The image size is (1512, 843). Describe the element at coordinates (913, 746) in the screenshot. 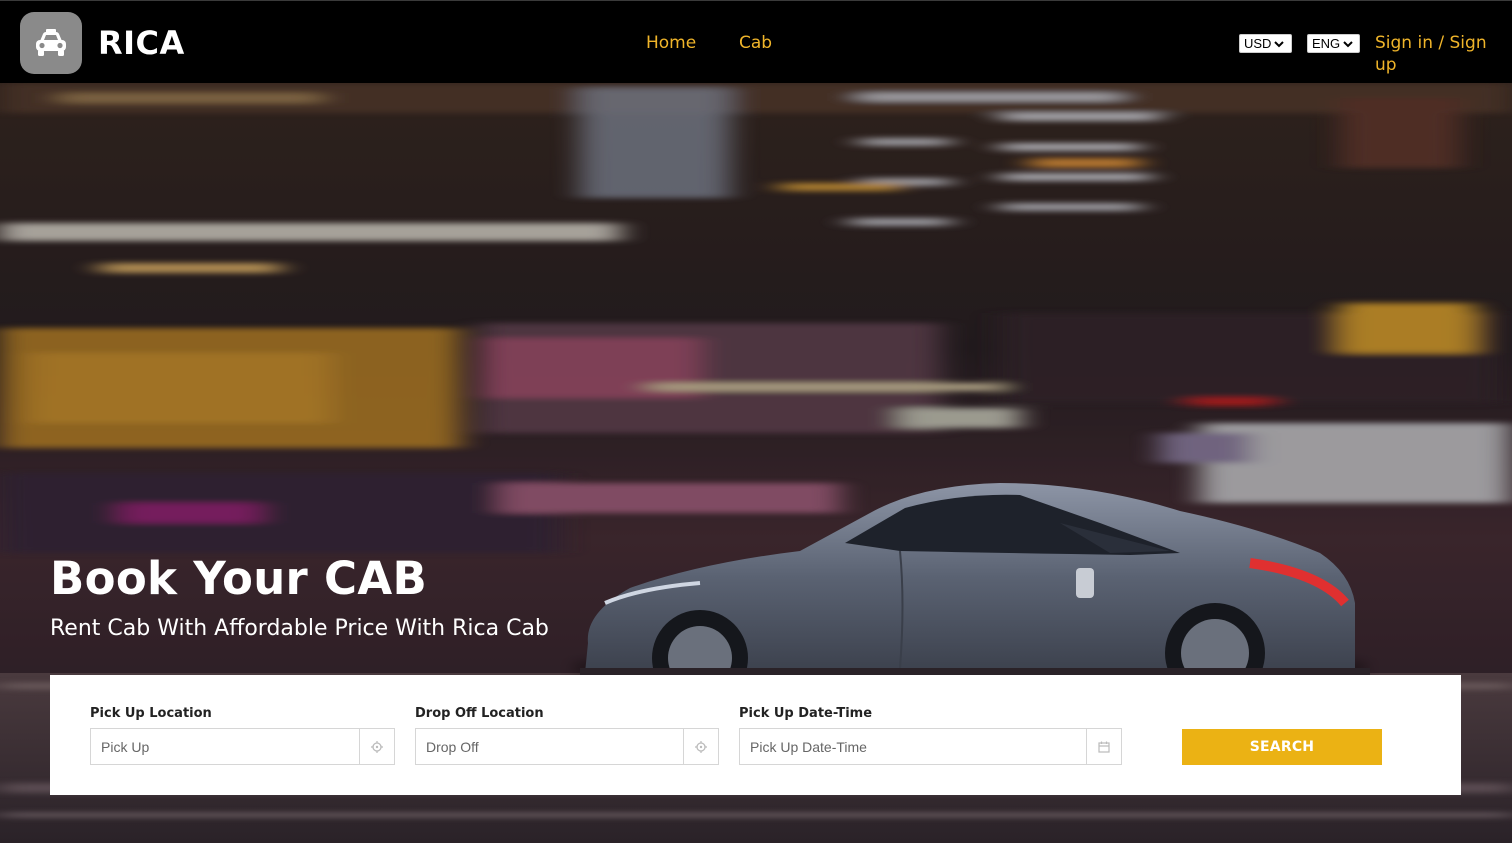

I see `pickup-datetime-input` at that location.